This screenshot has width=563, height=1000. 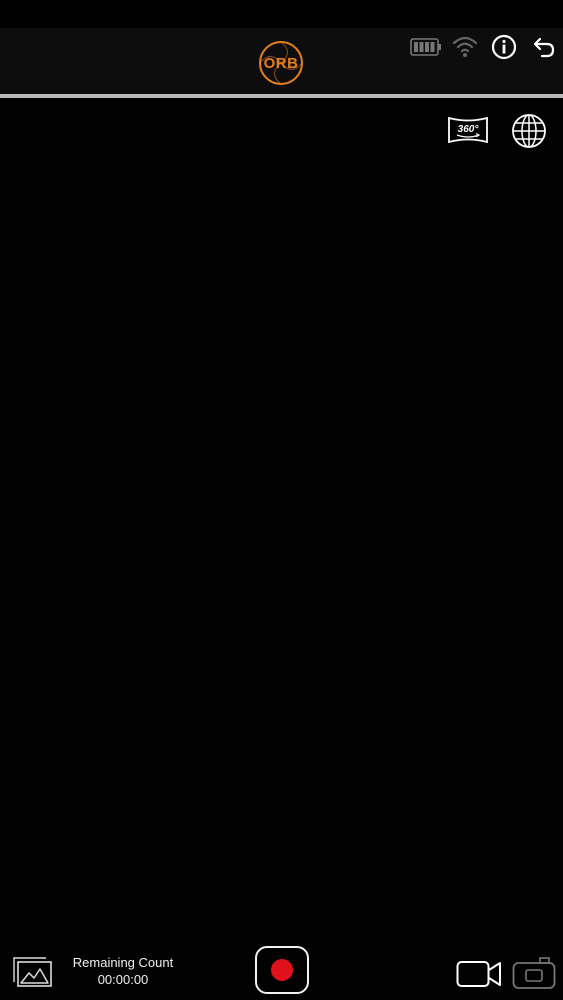 What do you see at coordinates (479, 974) in the screenshot?
I see `video-mode-icon` at bounding box center [479, 974].